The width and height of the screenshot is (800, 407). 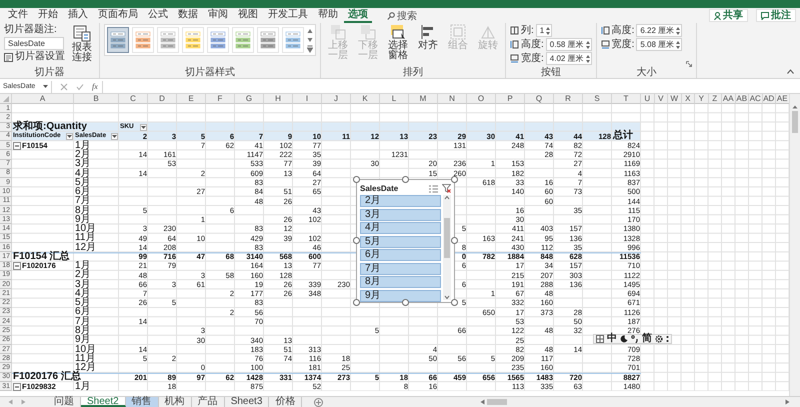 I want to click on column-header: Q, so click(x=539, y=99).